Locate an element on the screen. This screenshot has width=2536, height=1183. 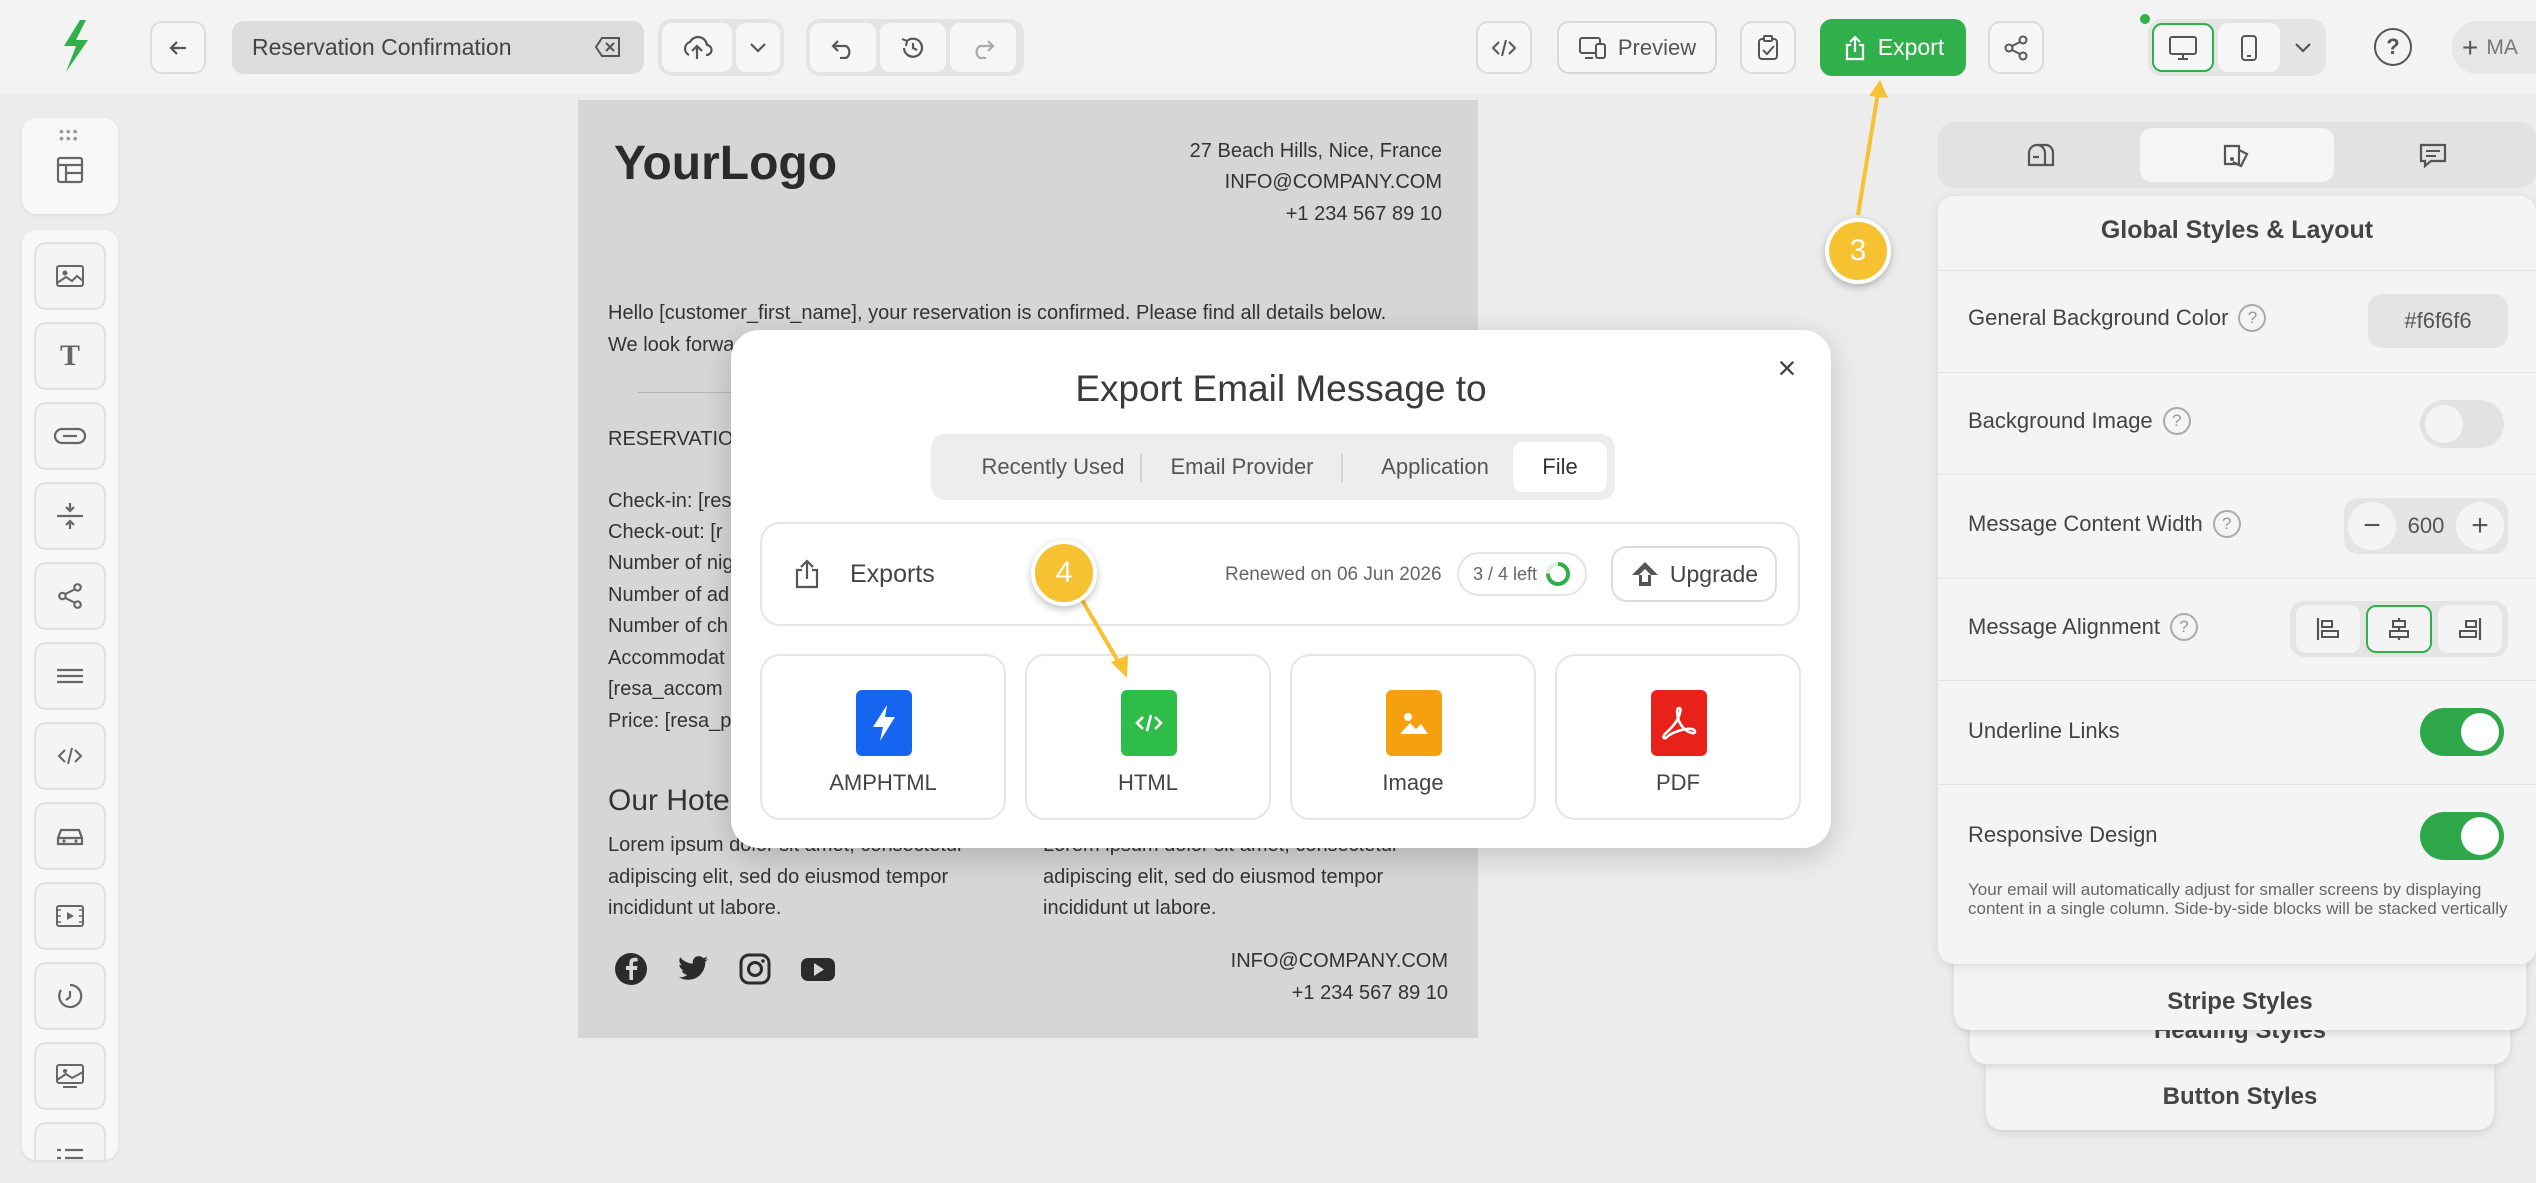
share-button is located at coordinates (2016, 47).